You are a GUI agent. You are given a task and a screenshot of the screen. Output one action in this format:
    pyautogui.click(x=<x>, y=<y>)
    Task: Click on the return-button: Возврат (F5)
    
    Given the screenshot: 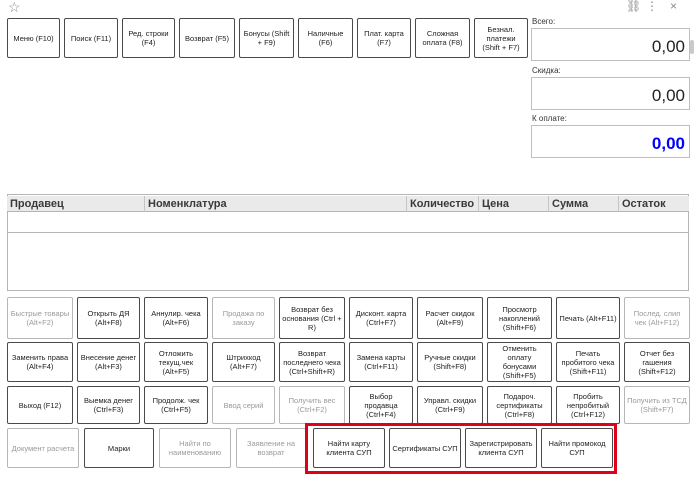 What is the action you would take?
    pyautogui.click(x=207, y=38)
    